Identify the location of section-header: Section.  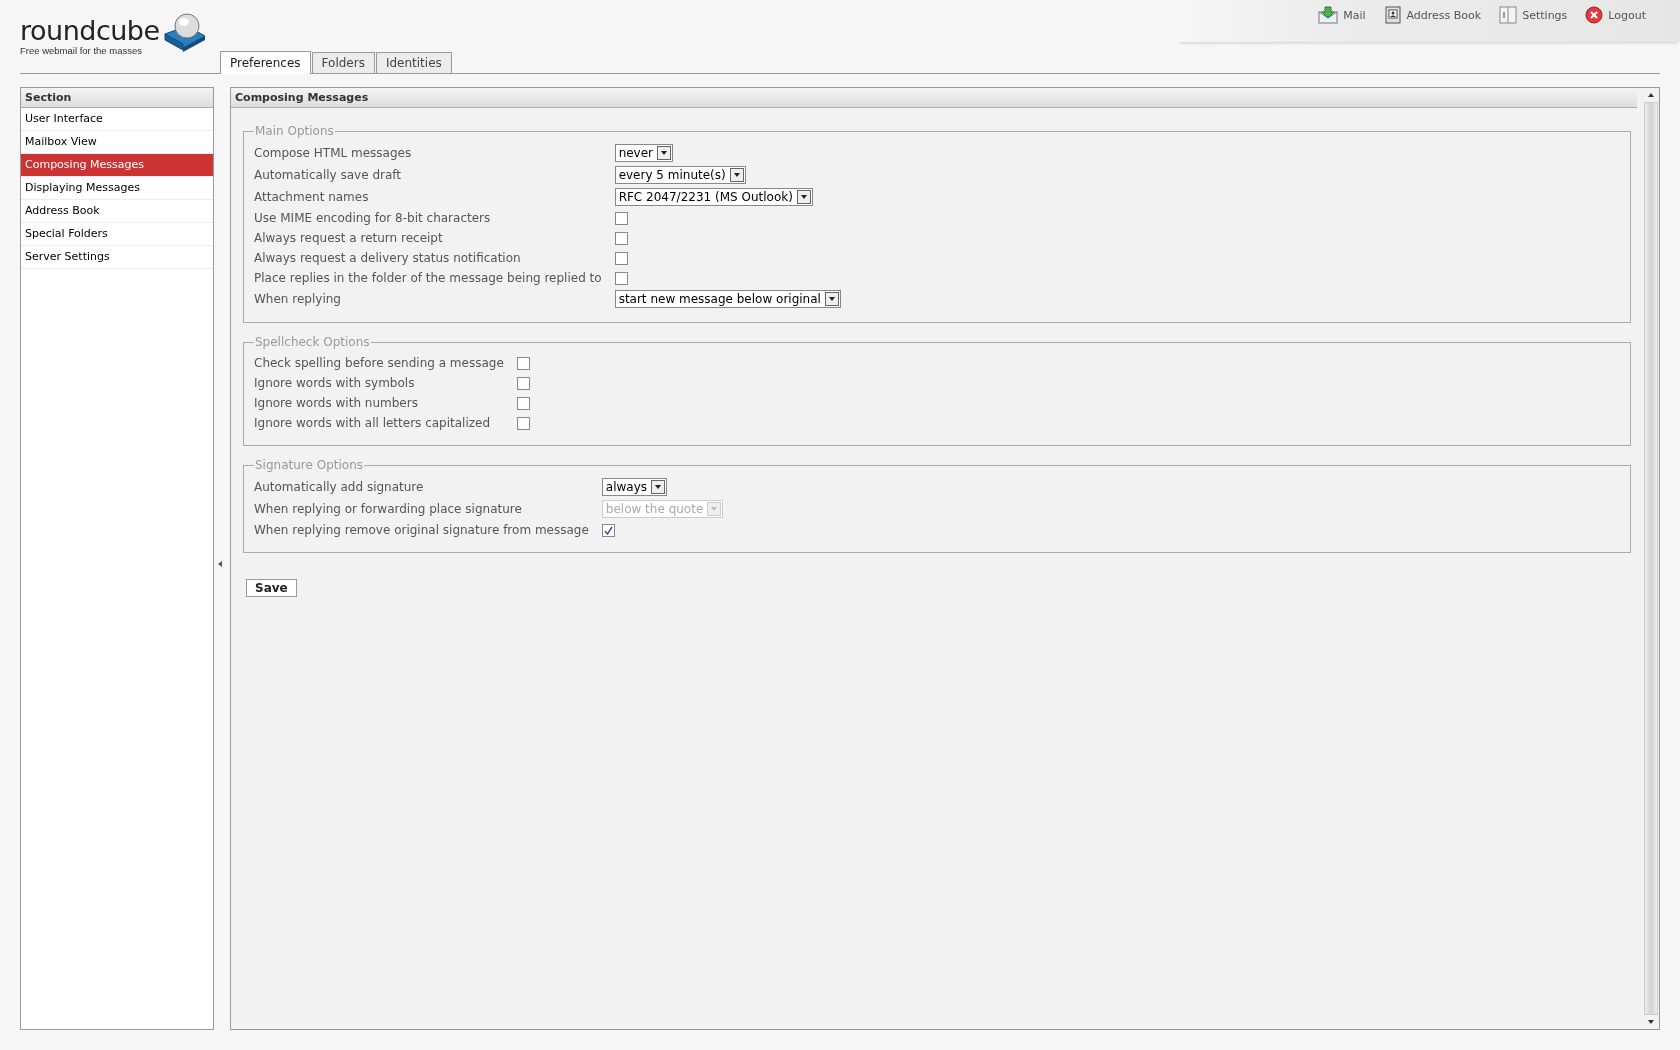
(117, 98).